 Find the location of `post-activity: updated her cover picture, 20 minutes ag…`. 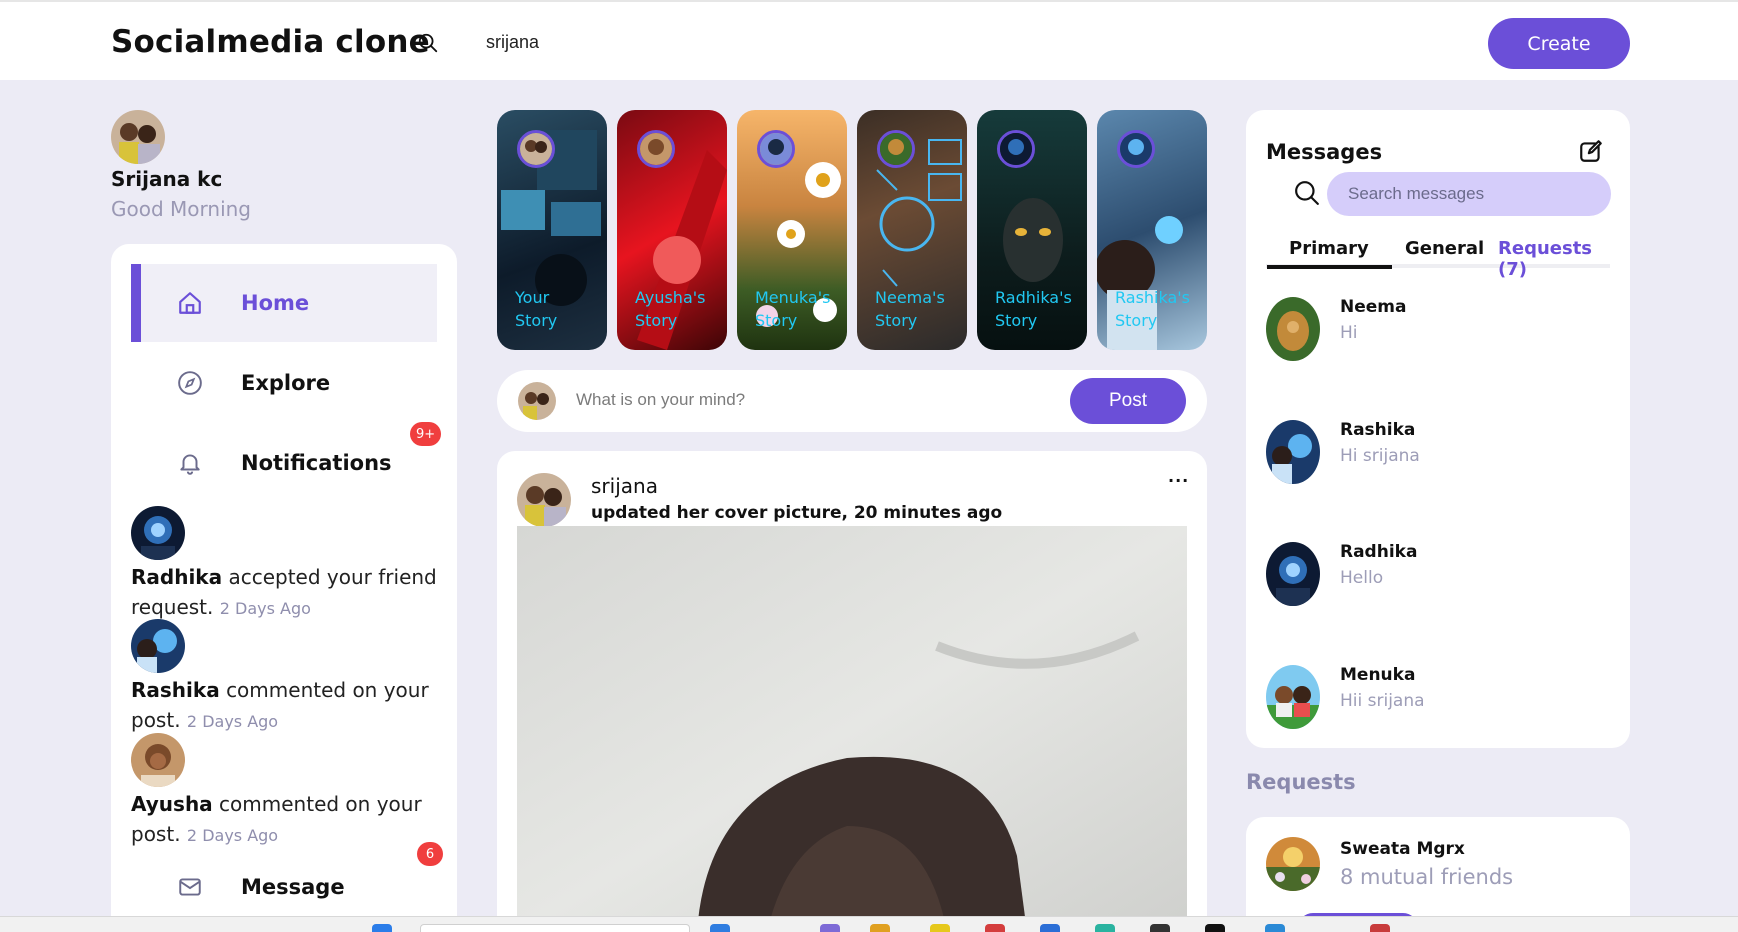

post-activity: updated her cover picture, 20 minutes ag… is located at coordinates (797, 513).